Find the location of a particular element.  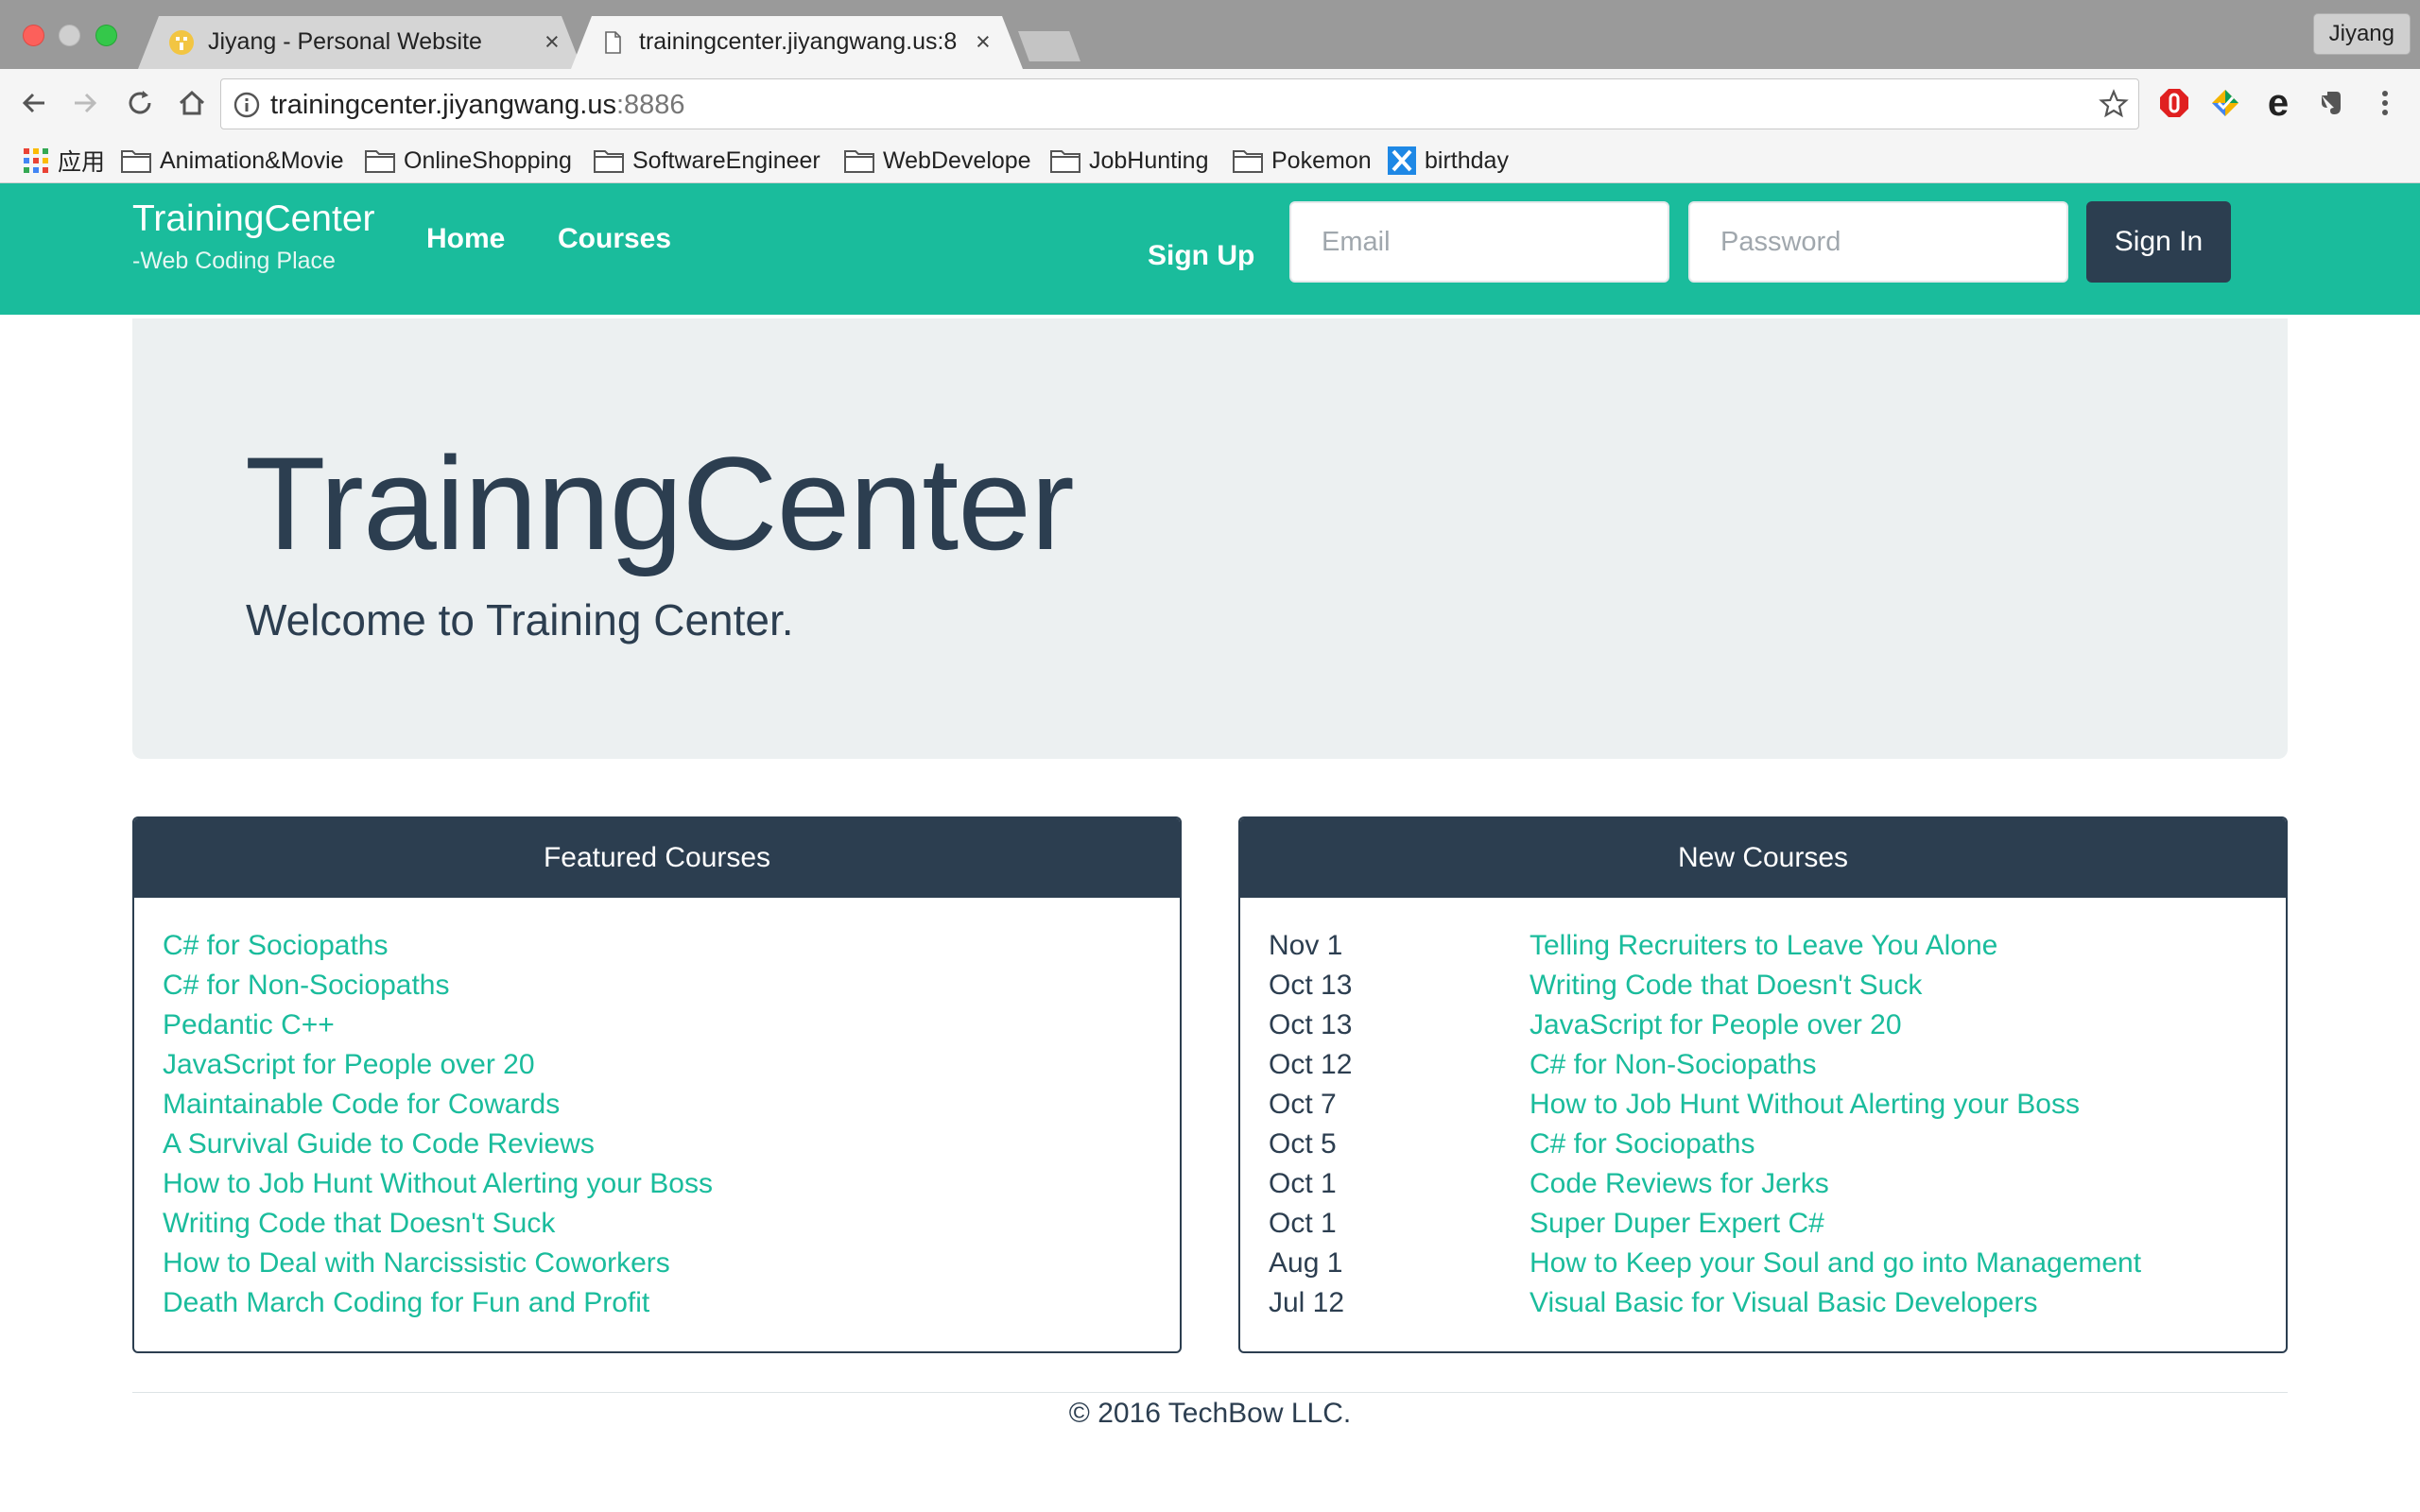

featured-course-link: Writing Code that Doesn't Suck is located at coordinates (671, 1224).